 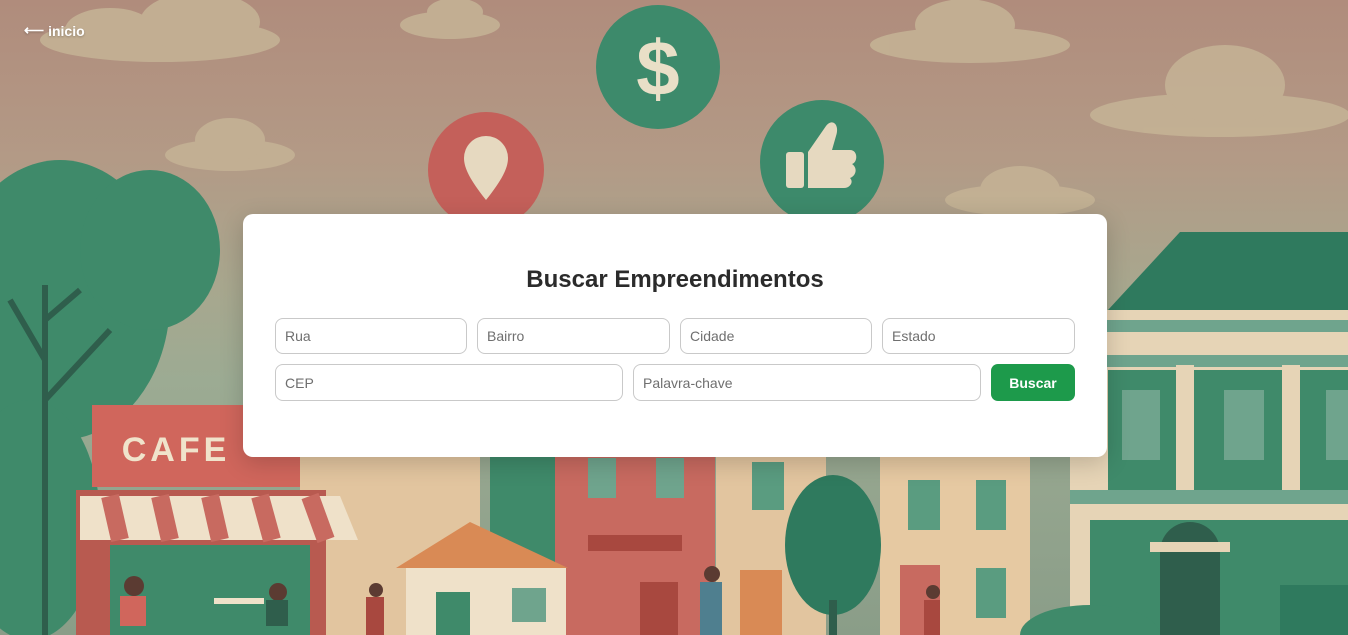 What do you see at coordinates (34, 30) in the screenshot?
I see `arrow-left-icon: ⟵` at bounding box center [34, 30].